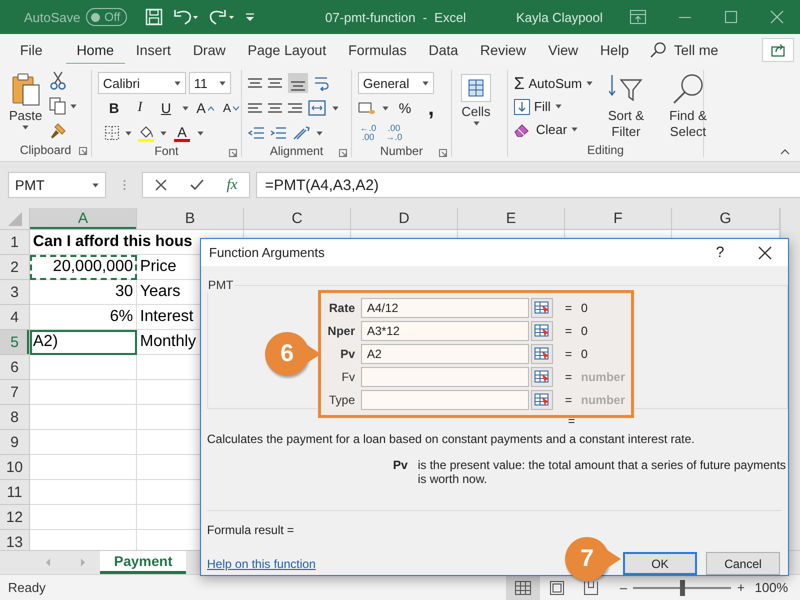  What do you see at coordinates (154, 17) in the screenshot?
I see `save-icon` at bounding box center [154, 17].